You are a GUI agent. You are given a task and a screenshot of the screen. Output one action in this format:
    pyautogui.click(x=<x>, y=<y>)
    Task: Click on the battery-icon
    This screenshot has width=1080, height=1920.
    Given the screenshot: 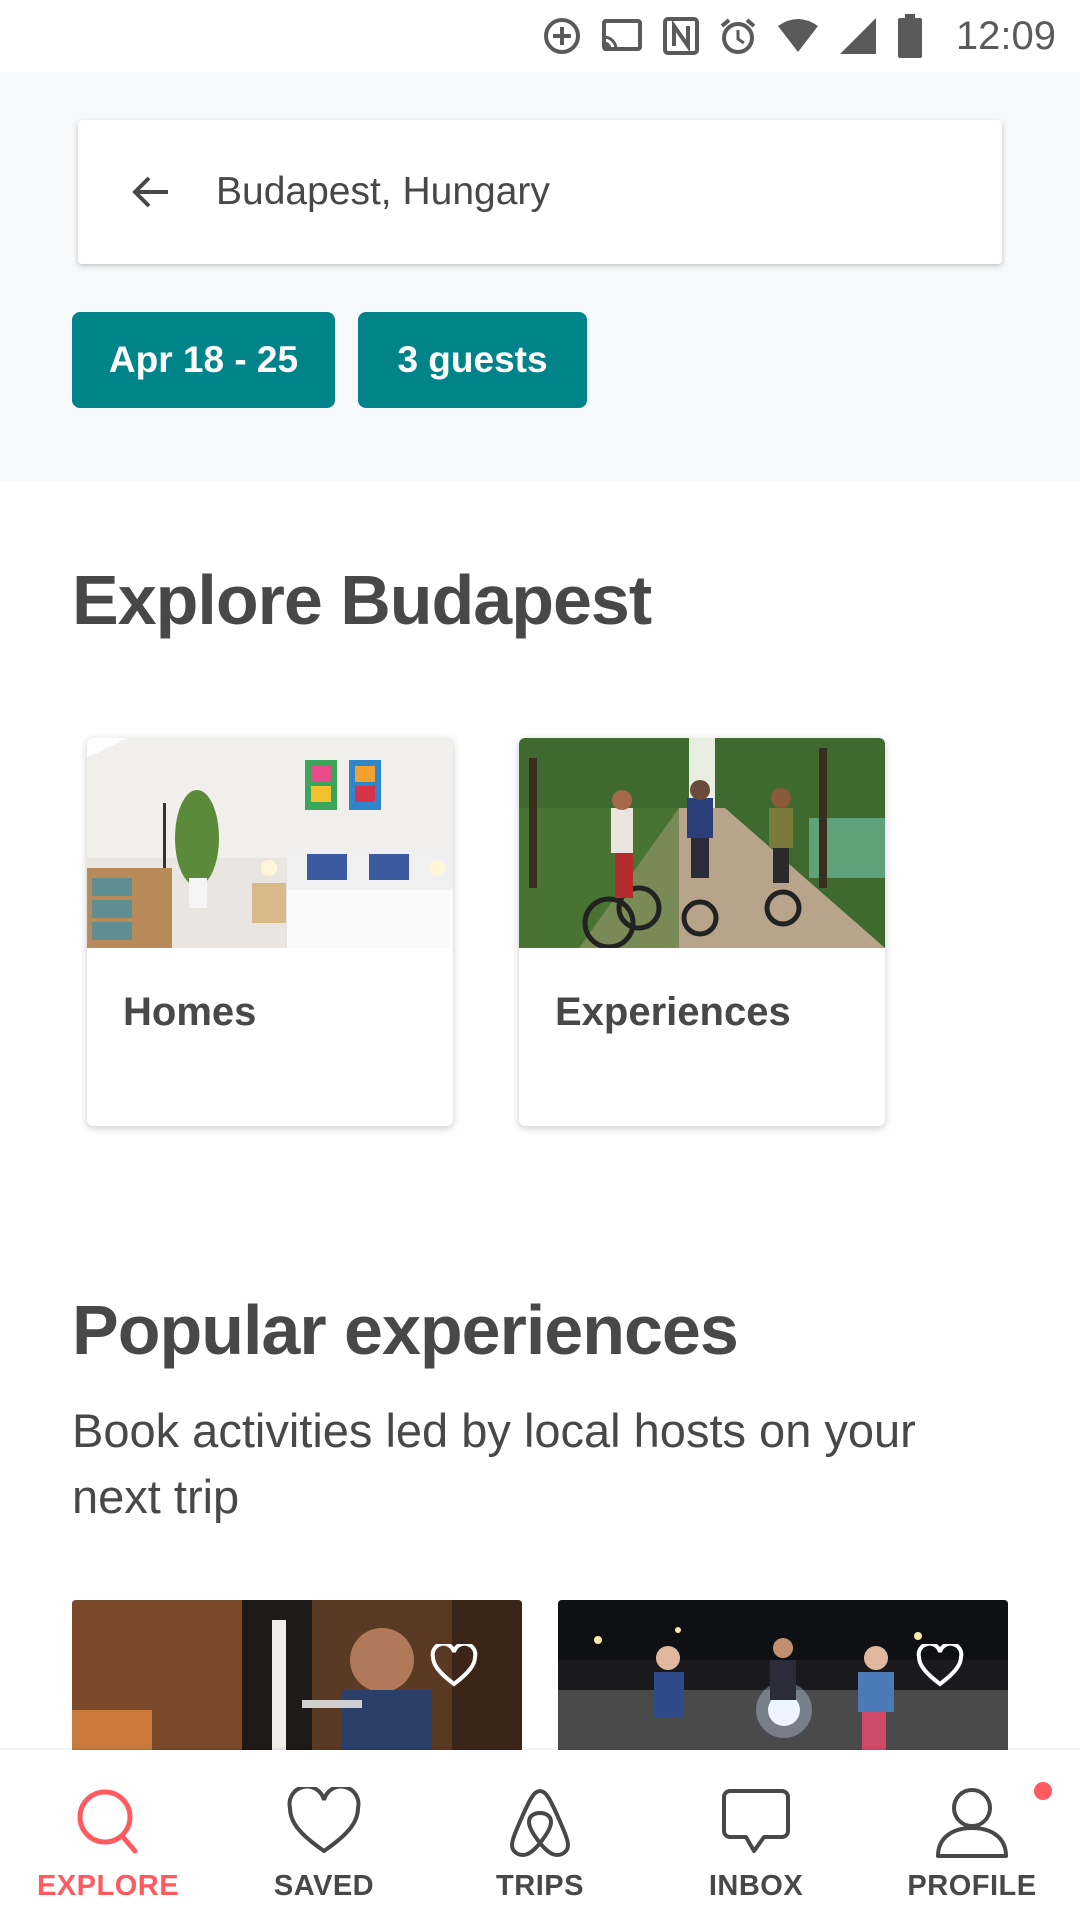 What is the action you would take?
    pyautogui.click(x=910, y=36)
    